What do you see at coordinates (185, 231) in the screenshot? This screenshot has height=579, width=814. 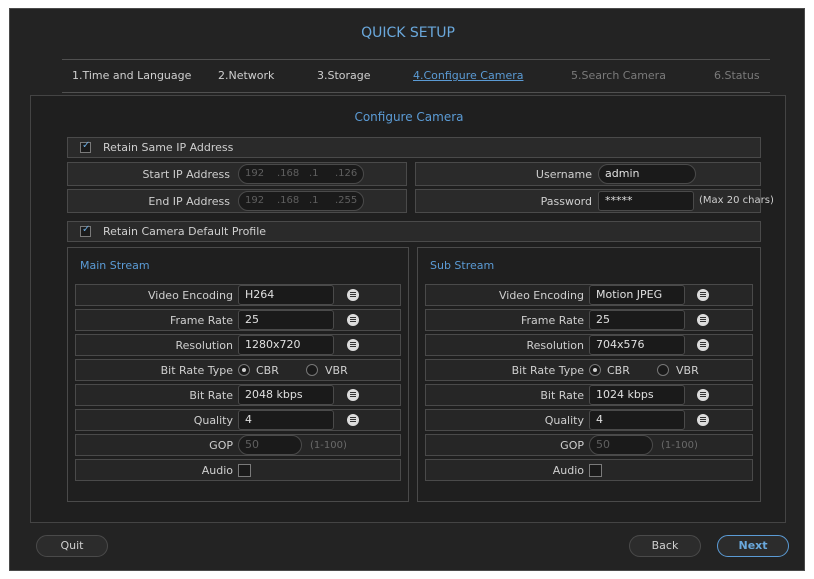 I see `retain-profile-label: Retain Camera Default Profile` at bounding box center [185, 231].